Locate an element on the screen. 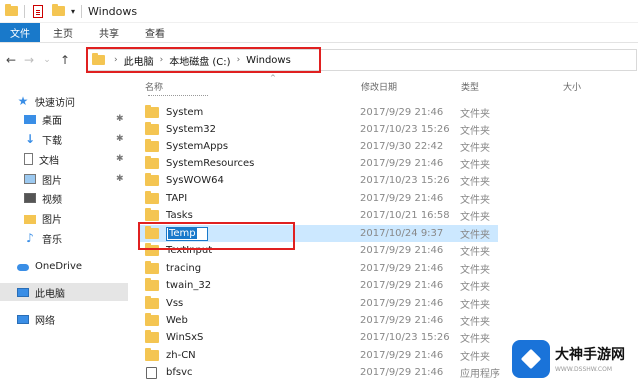 The width and height of the screenshot is (638, 391). sidebar-item-label: 此电脑 is located at coordinates (50, 294).